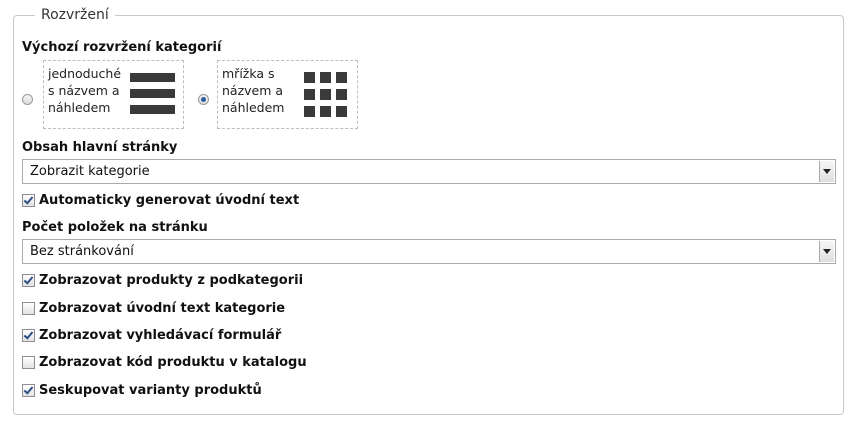 The image size is (858, 429). What do you see at coordinates (27, 99) in the screenshot?
I see `radio-layout-simple` at bounding box center [27, 99].